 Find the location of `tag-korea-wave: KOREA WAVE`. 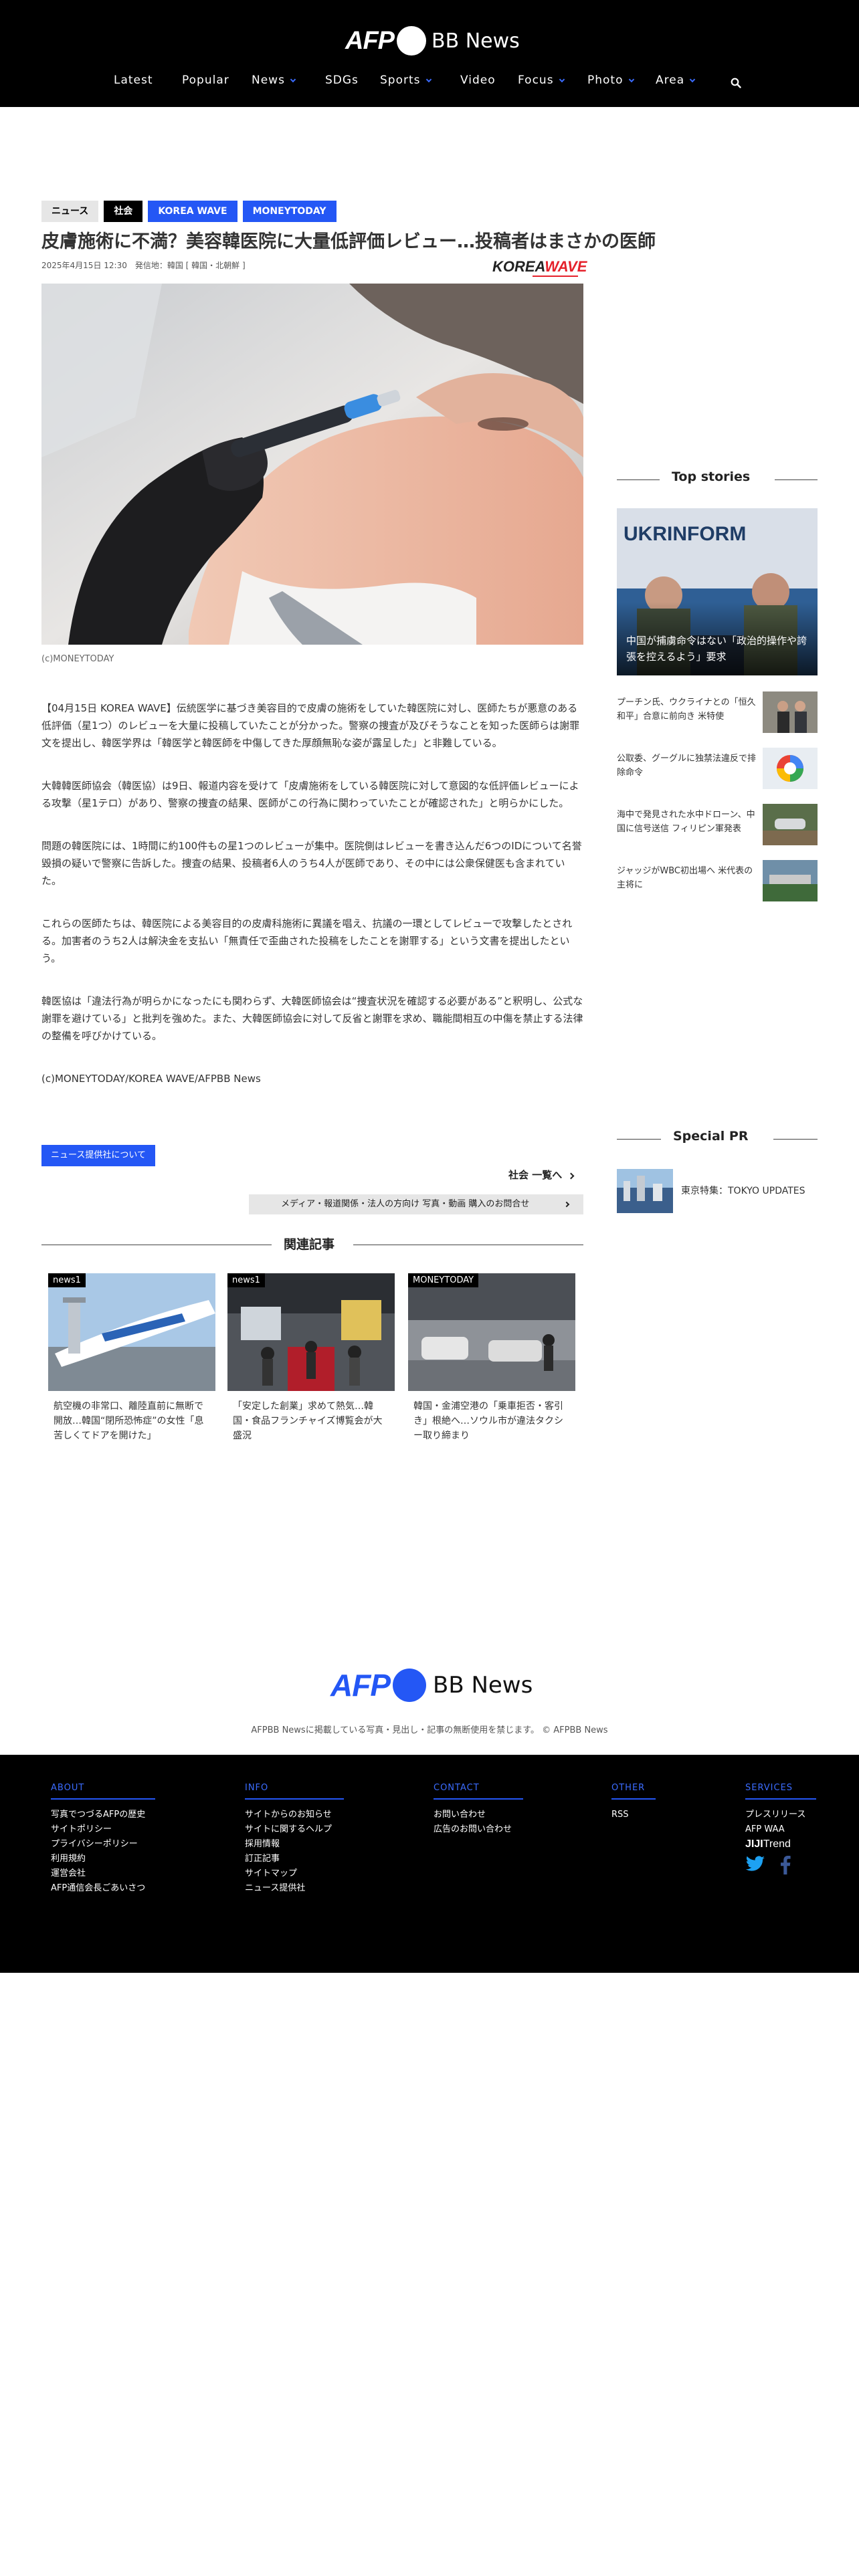

tag-korea-wave: KOREA WAVE is located at coordinates (193, 211).